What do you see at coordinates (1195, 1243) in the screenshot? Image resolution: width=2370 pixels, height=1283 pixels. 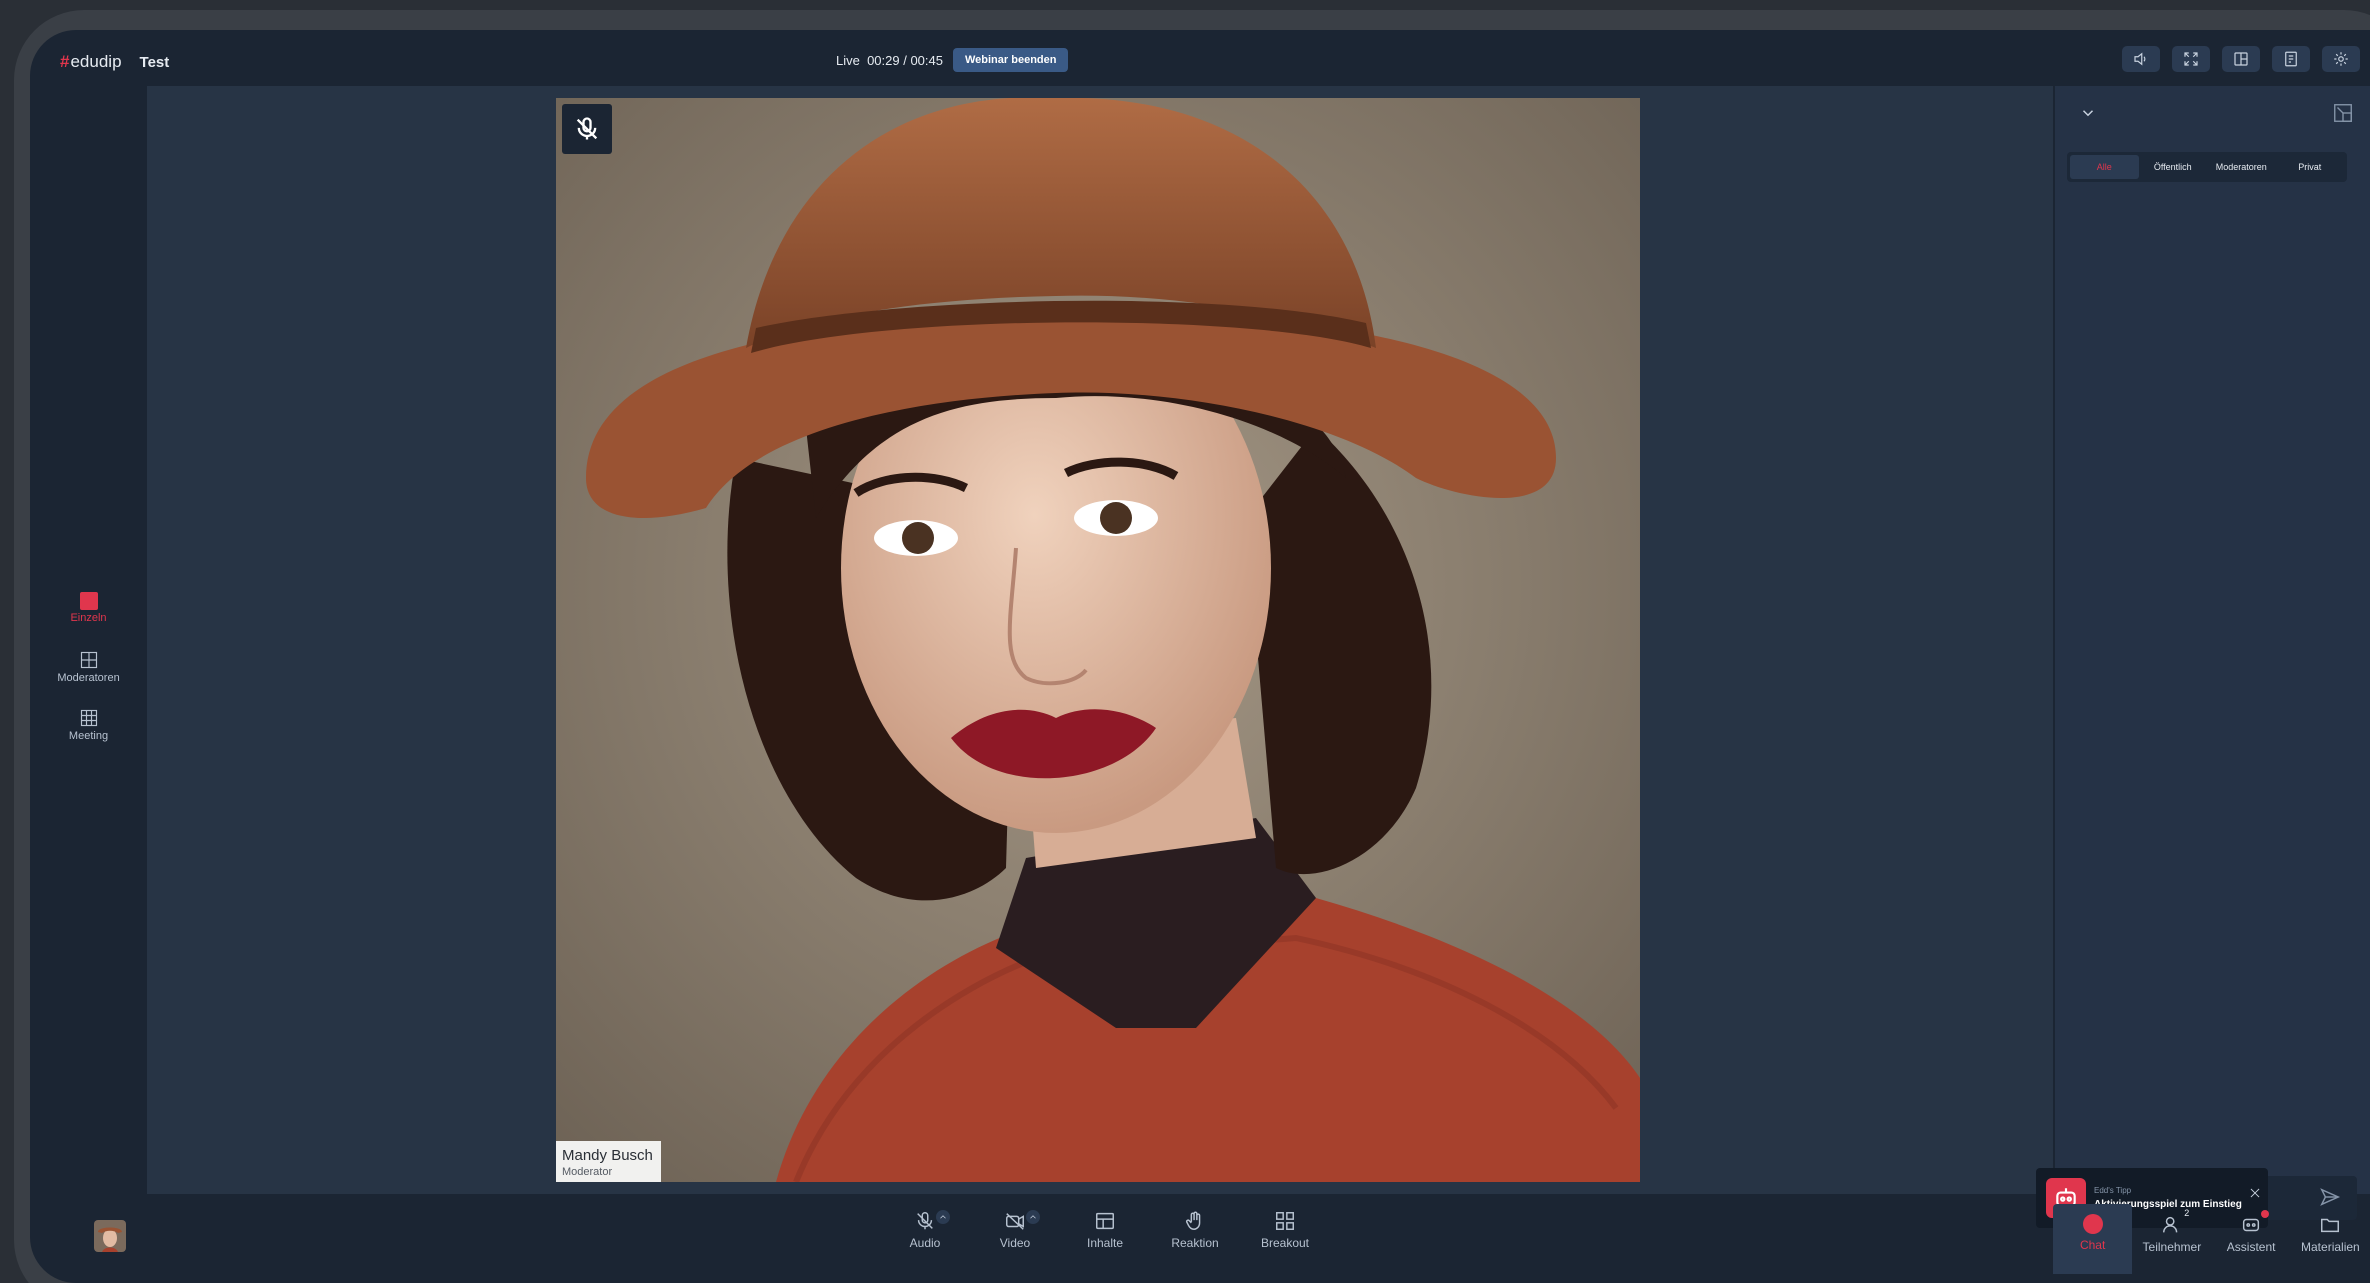 I see `reaction-label: Reaktion` at bounding box center [1195, 1243].